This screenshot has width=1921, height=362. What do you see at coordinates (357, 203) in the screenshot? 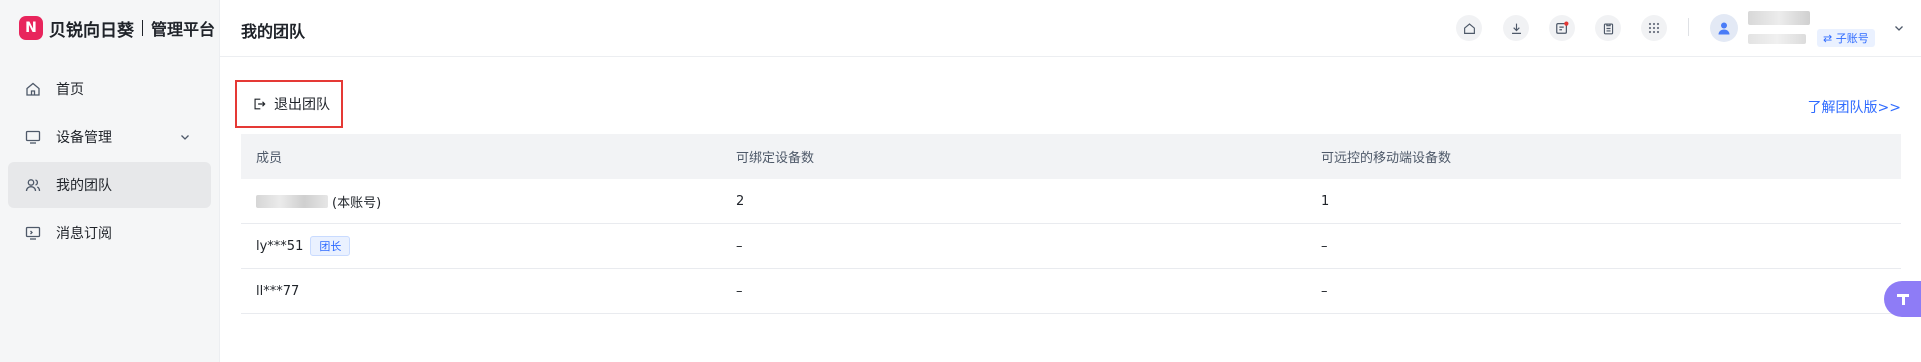
I see `member-name: (本账号)` at bounding box center [357, 203].